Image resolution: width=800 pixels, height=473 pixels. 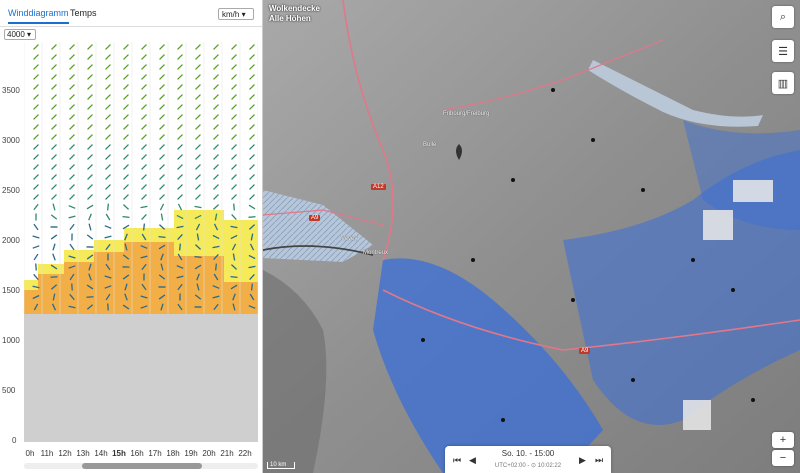 I want to click on layer-name: Wolkendecke, so click(x=294, y=8).